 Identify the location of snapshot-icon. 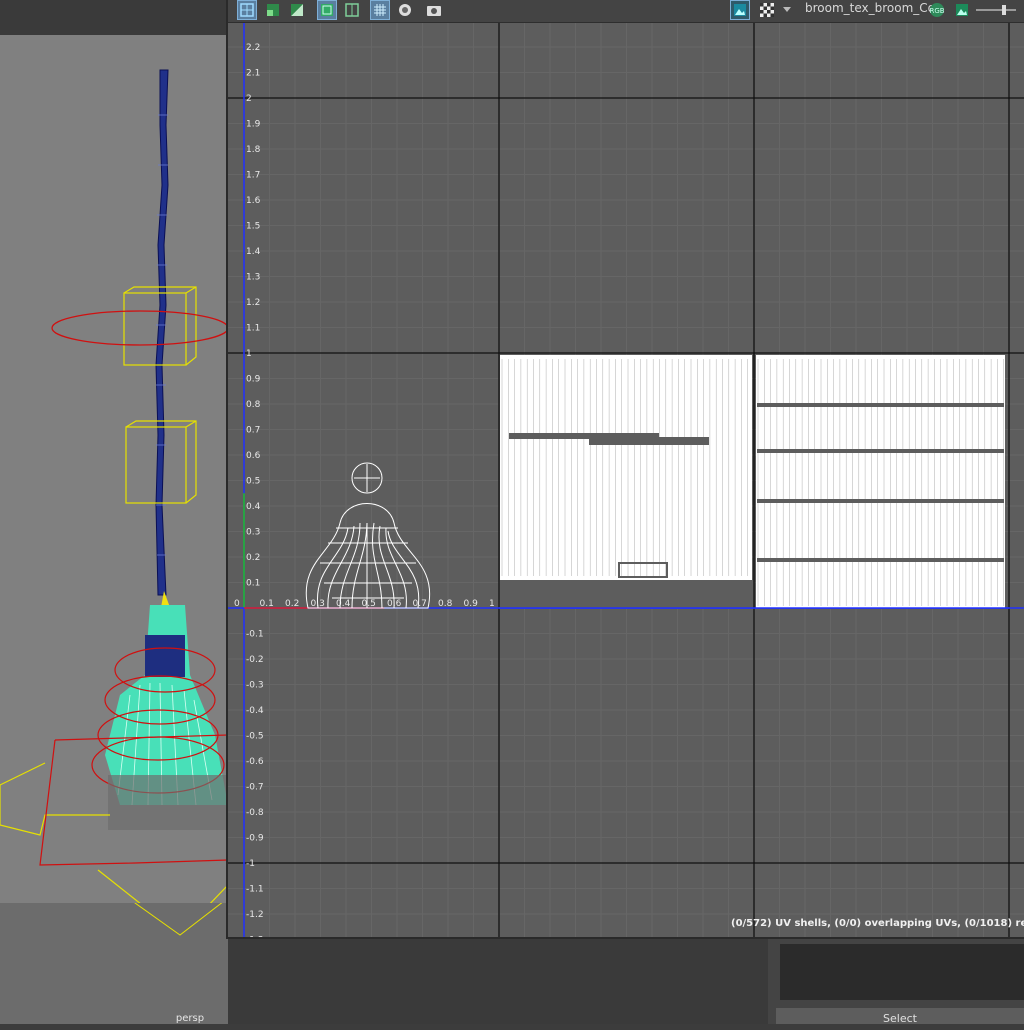
(405, 10).